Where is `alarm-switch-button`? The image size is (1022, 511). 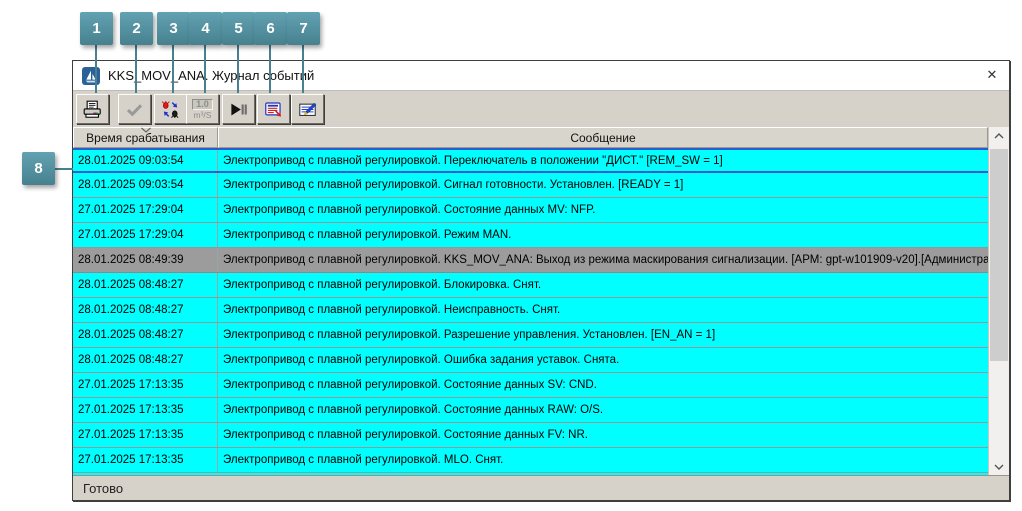 alarm-switch-button is located at coordinates (170, 109).